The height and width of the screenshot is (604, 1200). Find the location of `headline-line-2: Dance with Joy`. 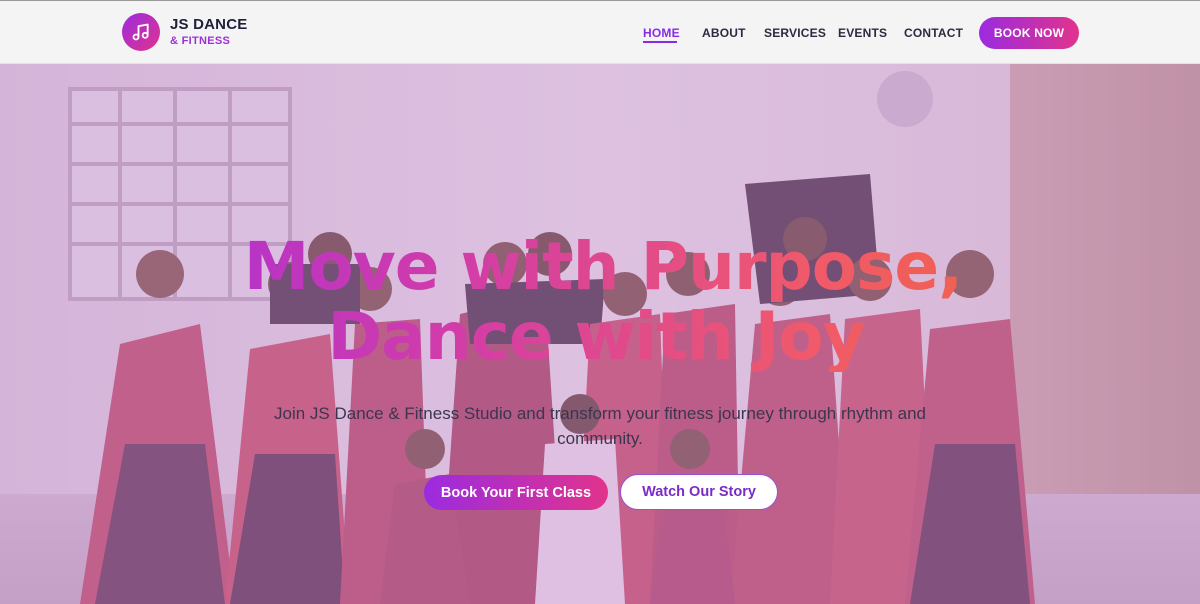

headline-line-2: Dance with Joy is located at coordinates (600, 337).